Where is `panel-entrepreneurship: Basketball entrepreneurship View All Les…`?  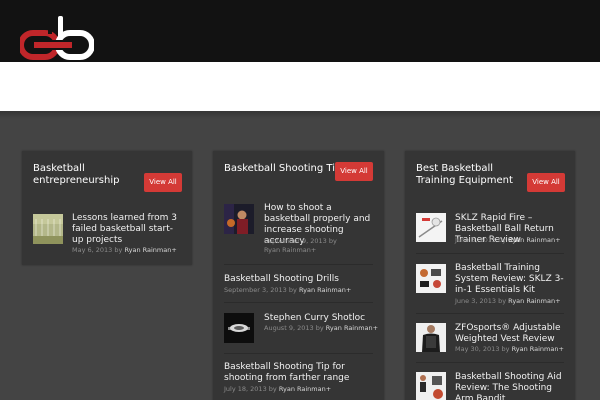
panel-entrepreneurship: Basketball entrepreneurship View All Les… is located at coordinates (107, 208).